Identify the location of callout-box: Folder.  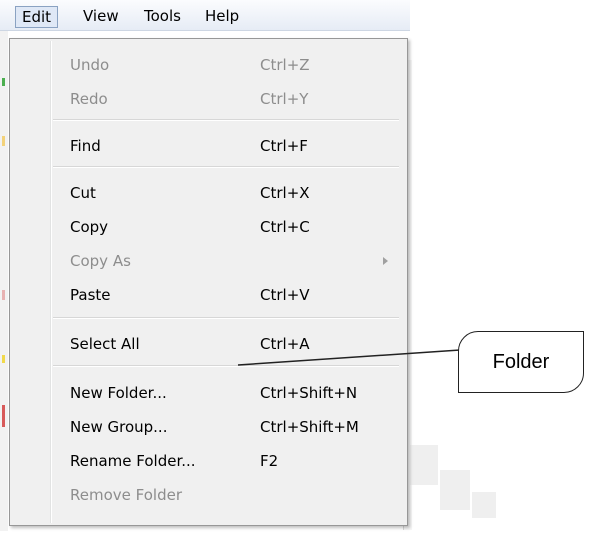
(521, 362).